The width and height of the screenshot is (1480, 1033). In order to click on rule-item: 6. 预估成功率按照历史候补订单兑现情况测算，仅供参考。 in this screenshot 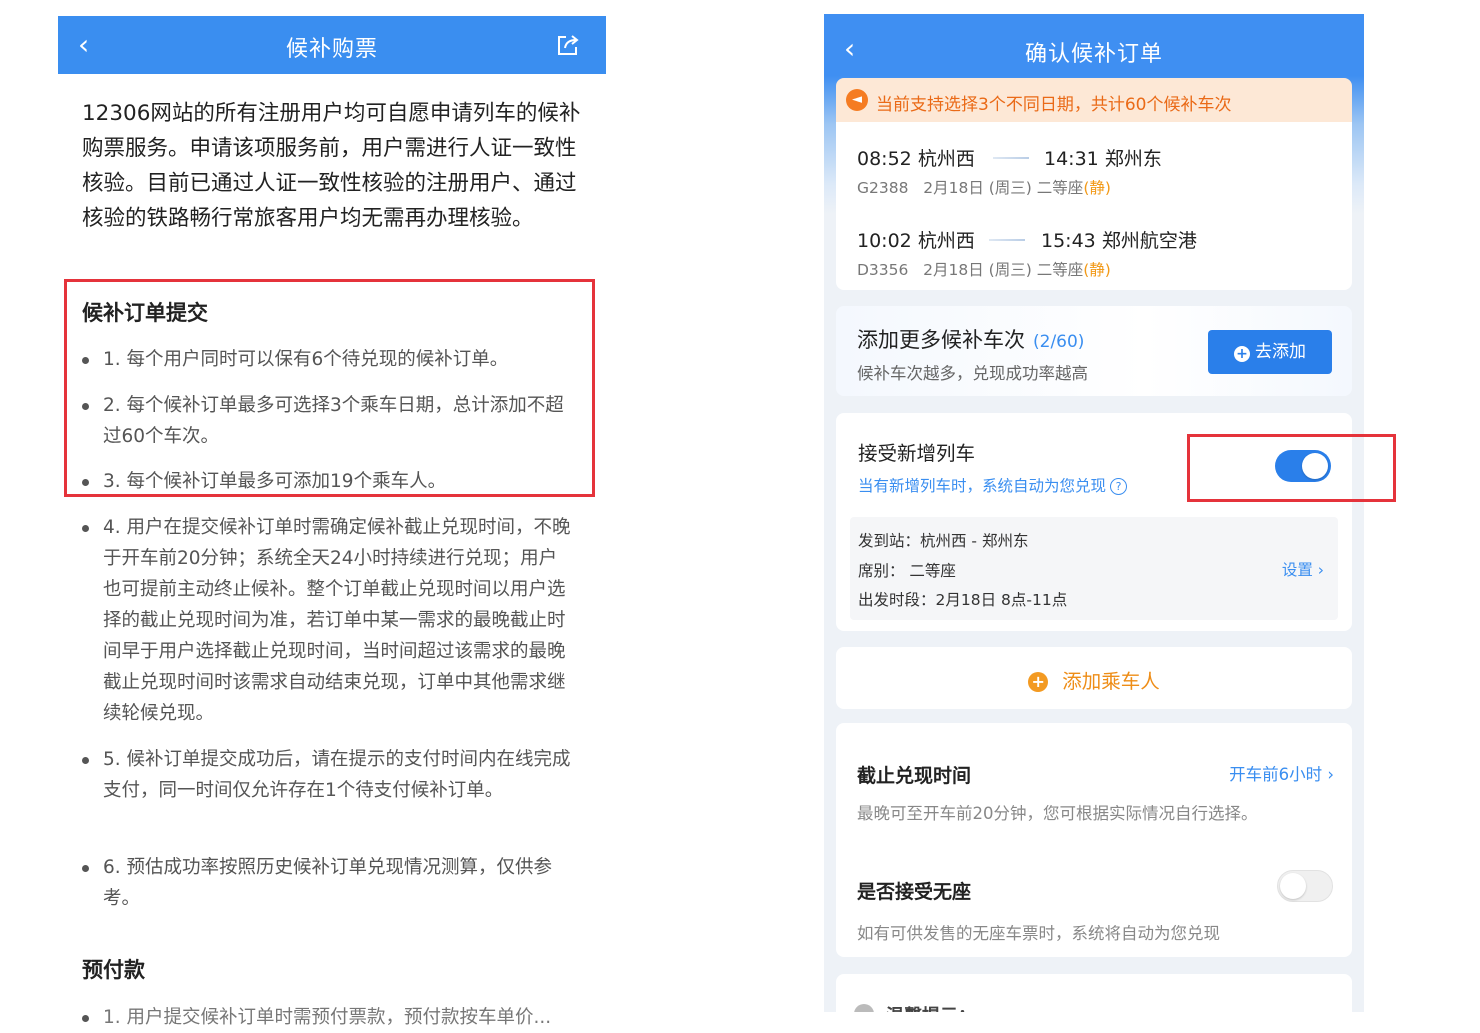, I will do `click(327, 883)`.